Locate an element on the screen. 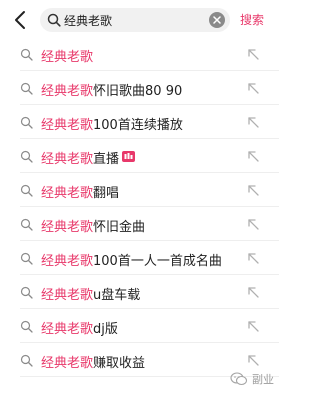 The width and height of the screenshot is (320, 395). suggestion-text: 经典老歌 is located at coordinates (67, 55).